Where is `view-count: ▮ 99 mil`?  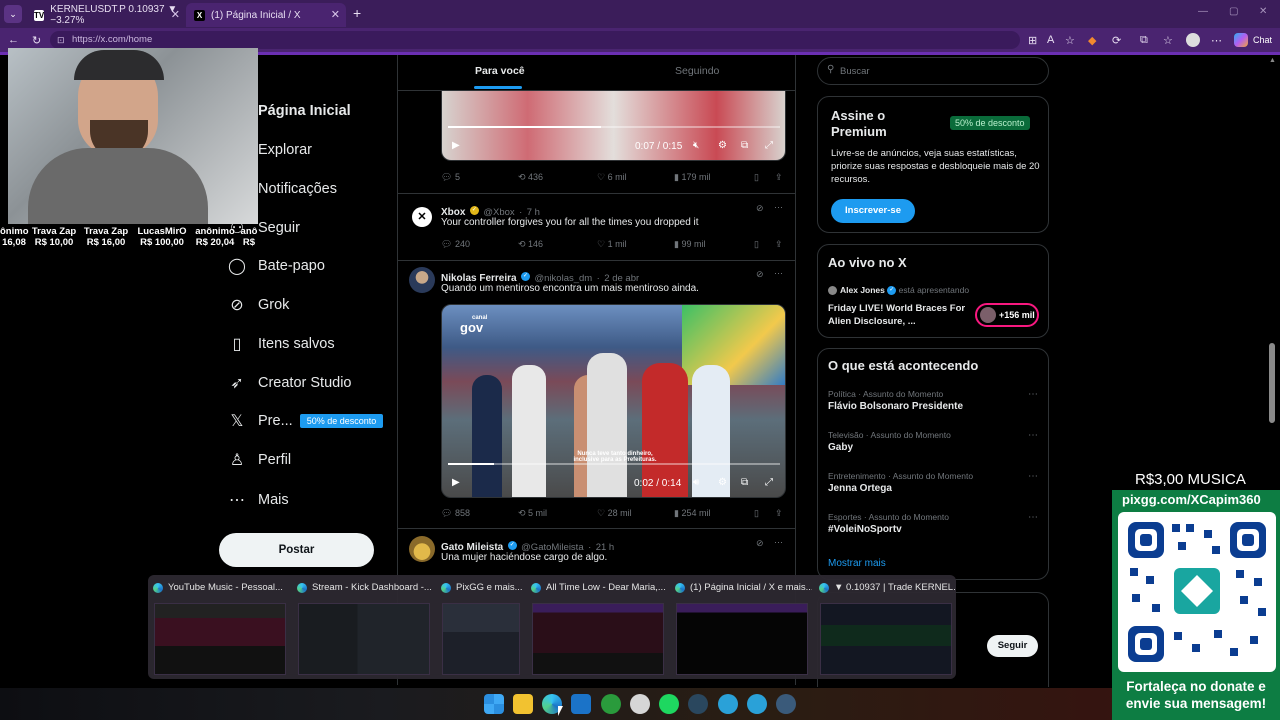 view-count: ▮ 99 mil is located at coordinates (689, 244).